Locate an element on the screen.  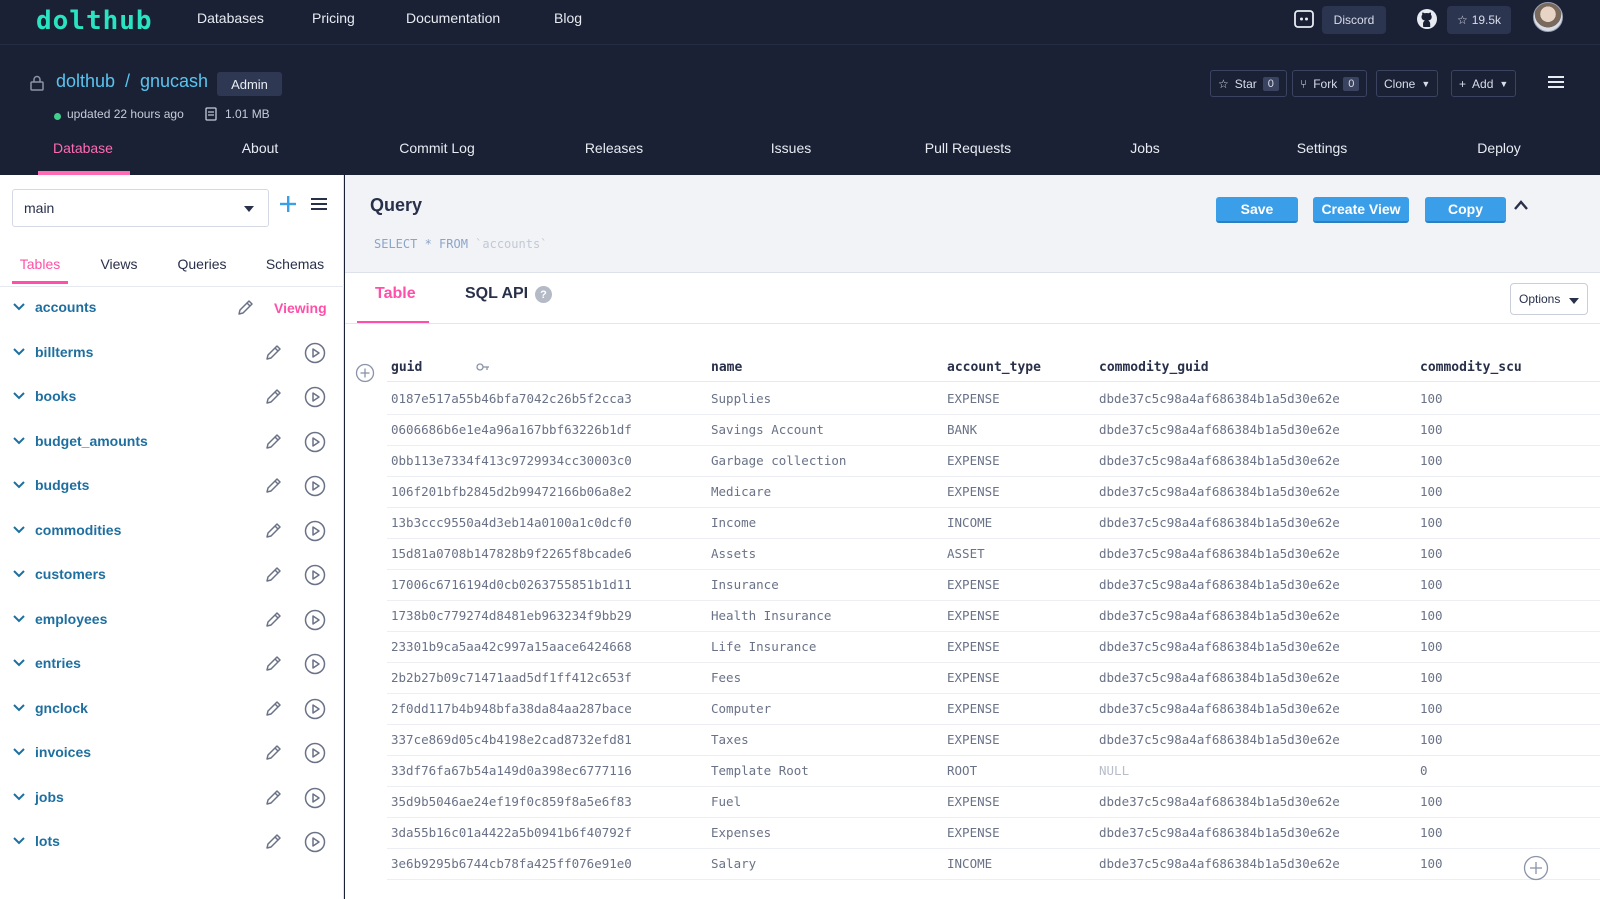
sidebar-table-item: gnclock is located at coordinates (172, 710).